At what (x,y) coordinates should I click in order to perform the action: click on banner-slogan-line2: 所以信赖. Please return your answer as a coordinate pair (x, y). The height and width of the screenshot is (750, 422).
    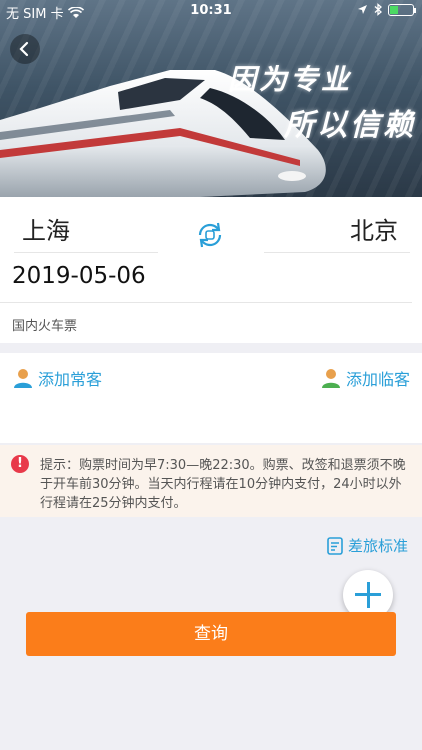
    Looking at the image, I should click on (350, 125).